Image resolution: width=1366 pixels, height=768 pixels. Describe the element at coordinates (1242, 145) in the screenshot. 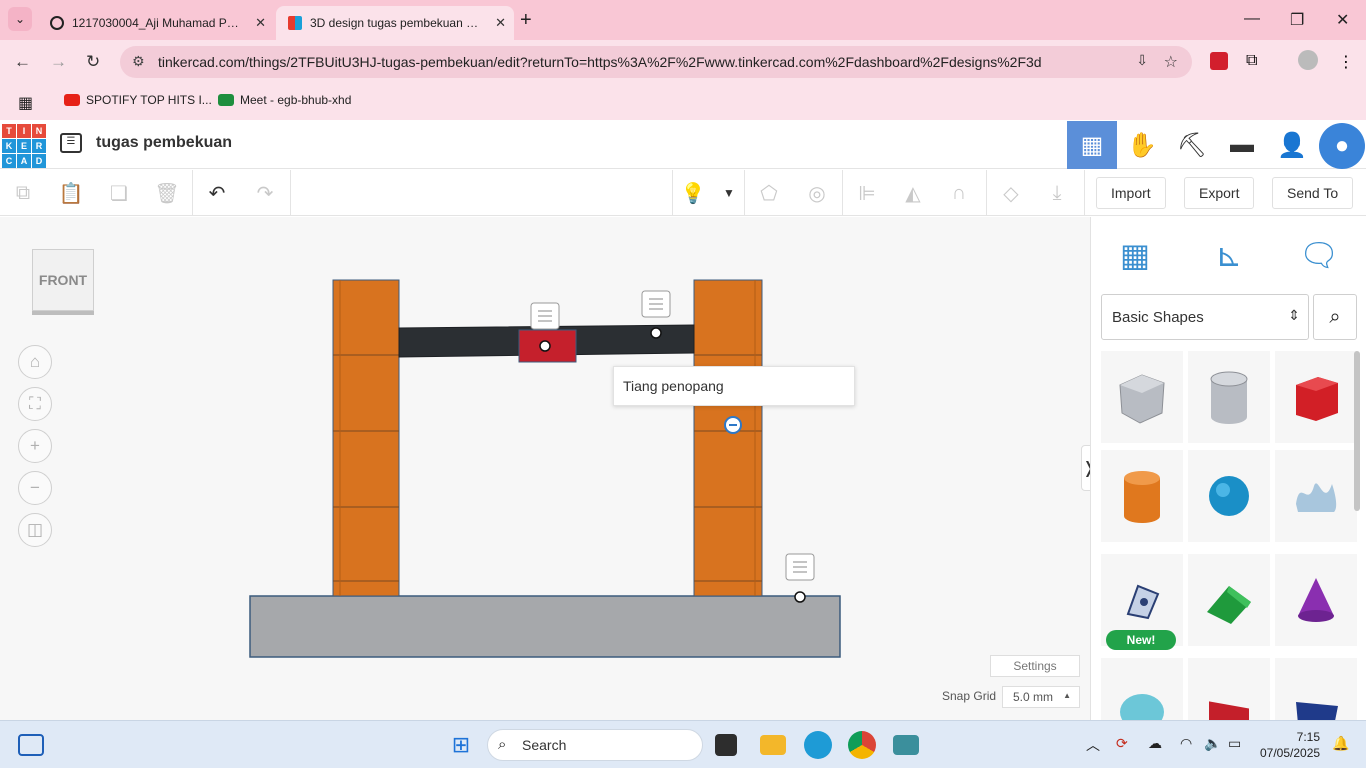

I see `lego-brick-icon: ▬` at that location.